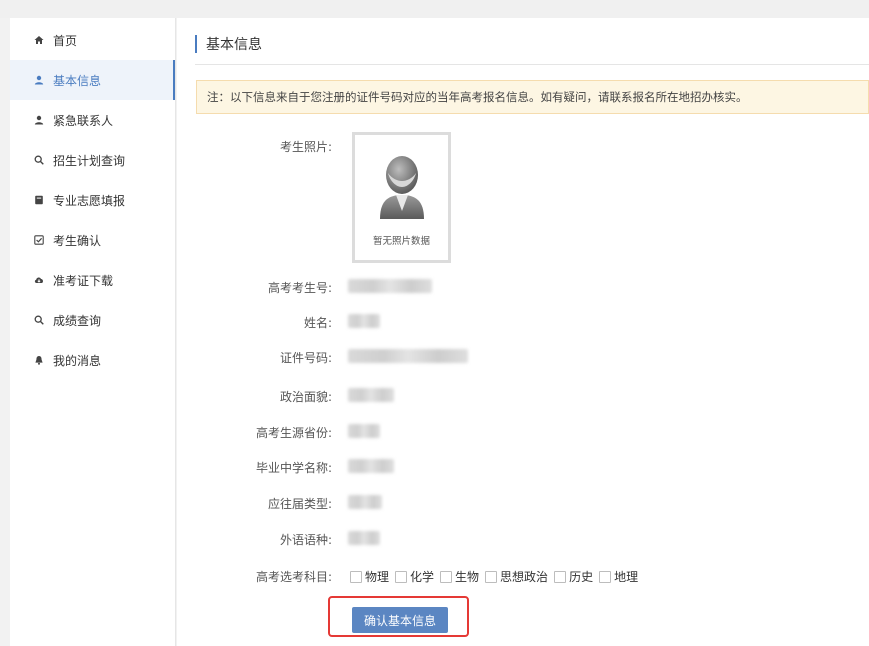 The image size is (869, 646). I want to click on form-row-subjects: 高考选考科目: 物理 化学 生物 思想政治 历史 地理, so click(523, 576).